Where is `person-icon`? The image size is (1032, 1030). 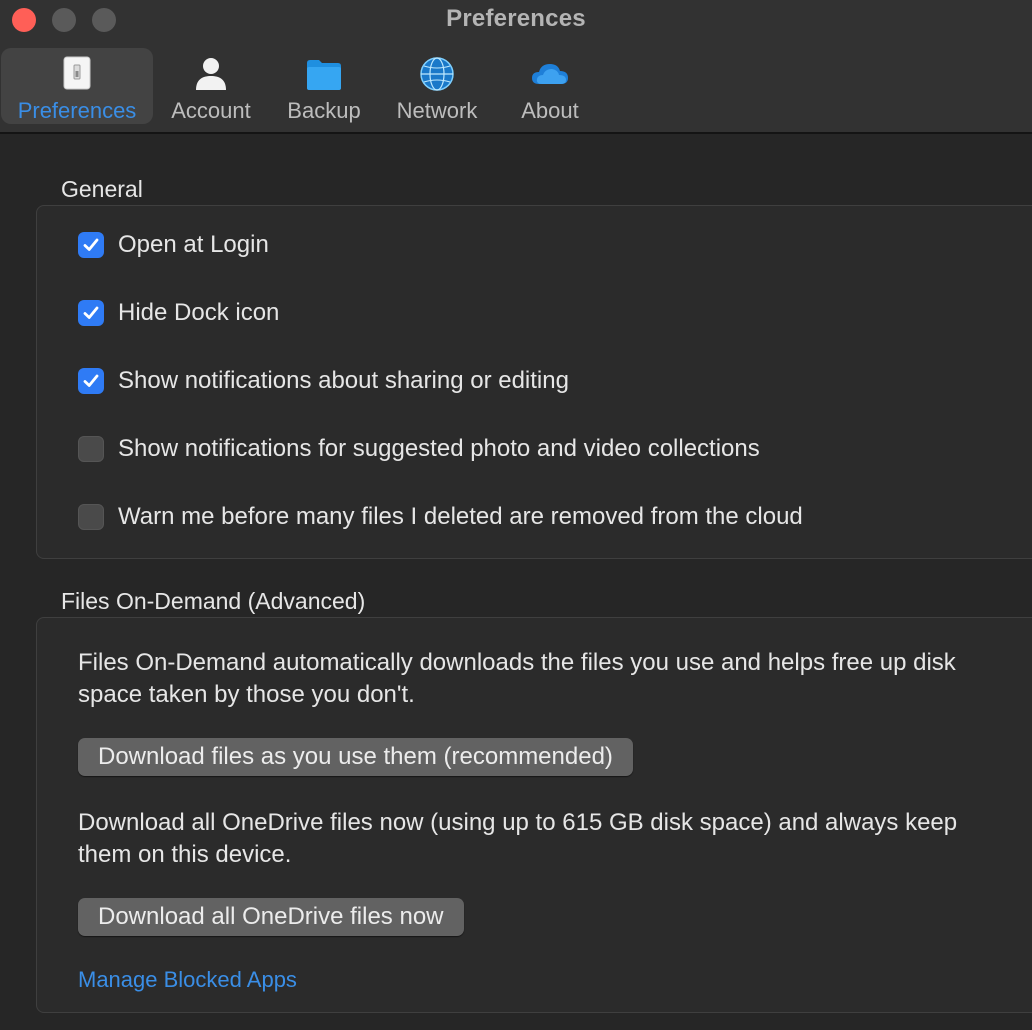
person-icon is located at coordinates (211, 74).